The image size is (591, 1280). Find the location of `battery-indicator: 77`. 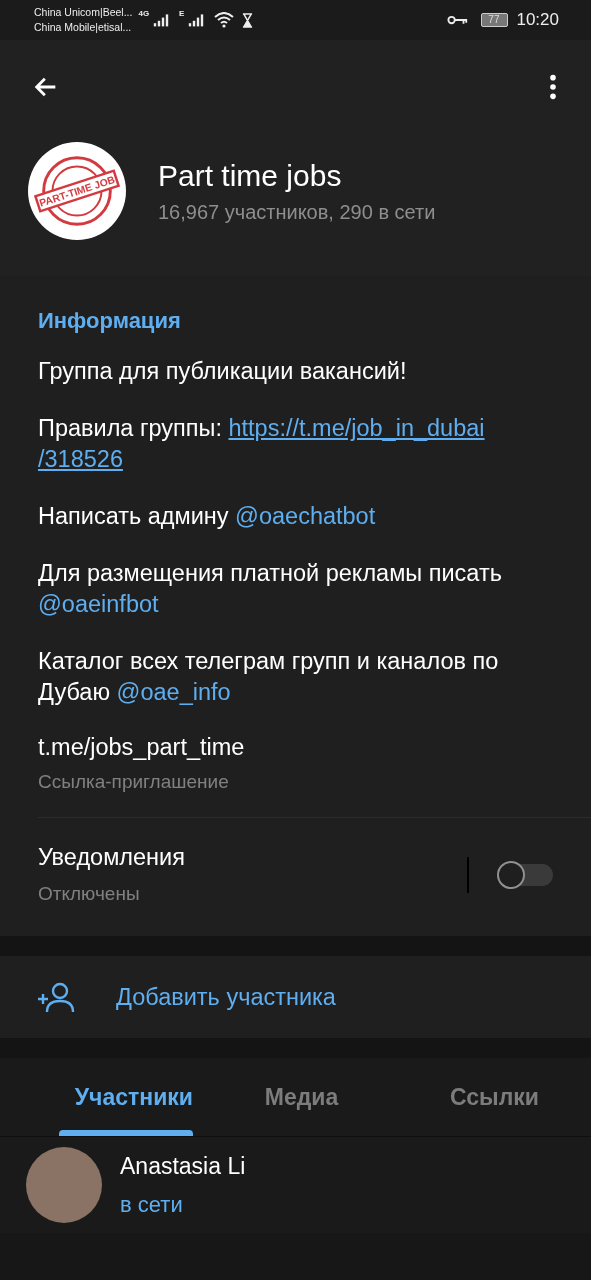

battery-indicator: 77 is located at coordinates (495, 20).